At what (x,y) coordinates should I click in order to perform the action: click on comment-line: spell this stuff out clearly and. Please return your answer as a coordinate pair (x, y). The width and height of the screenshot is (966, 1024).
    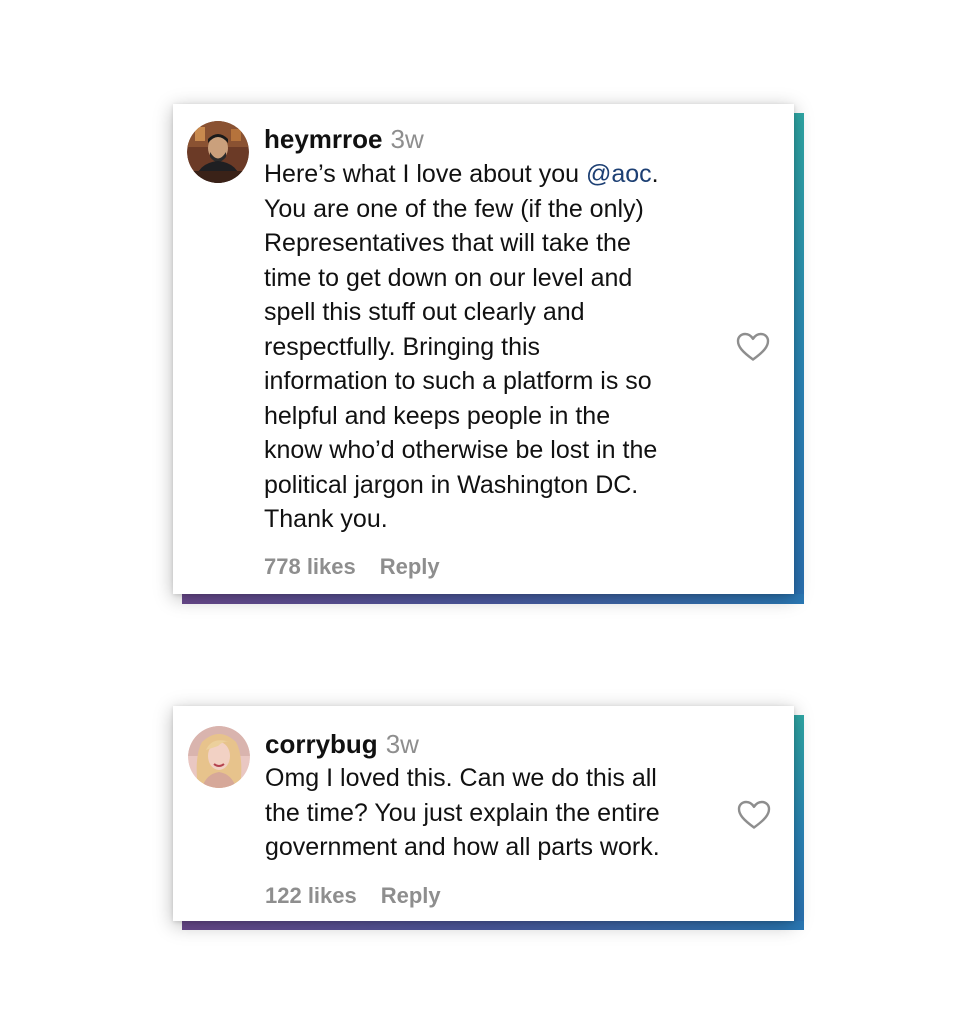
    Looking at the image, I should click on (424, 312).